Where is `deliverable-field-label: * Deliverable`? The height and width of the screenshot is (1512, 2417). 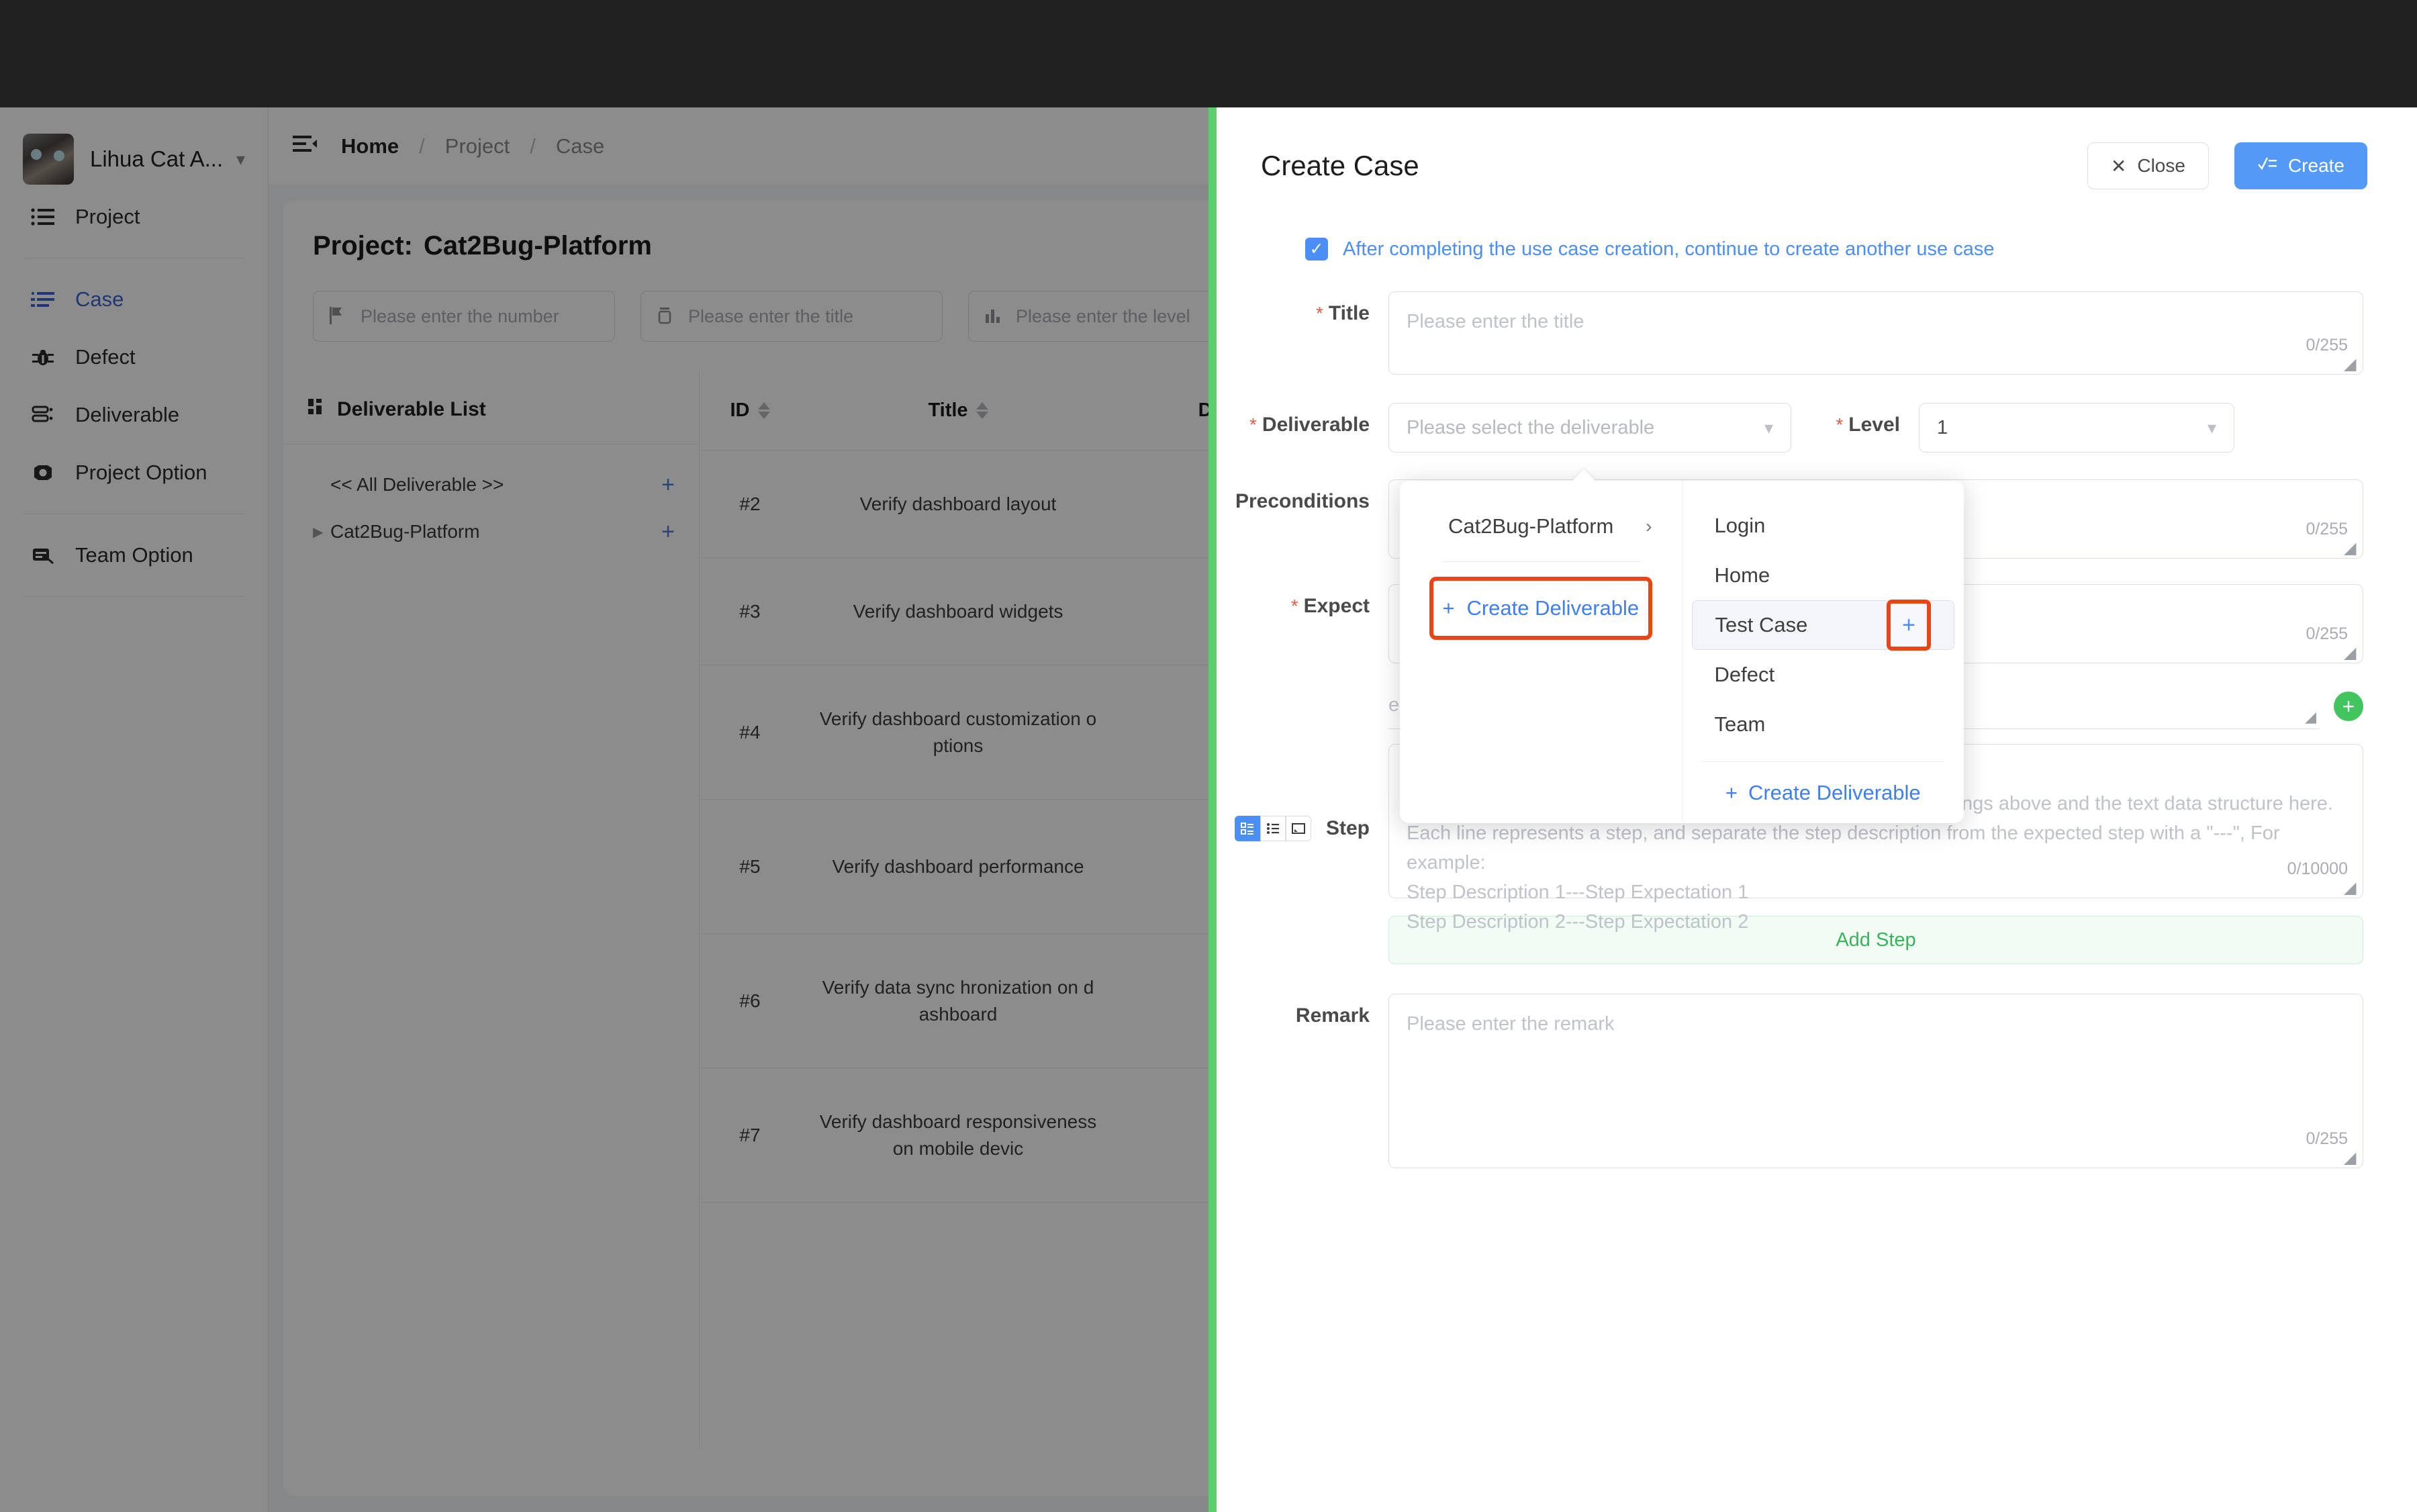 deliverable-field-label: * Deliverable is located at coordinates (1302, 428).